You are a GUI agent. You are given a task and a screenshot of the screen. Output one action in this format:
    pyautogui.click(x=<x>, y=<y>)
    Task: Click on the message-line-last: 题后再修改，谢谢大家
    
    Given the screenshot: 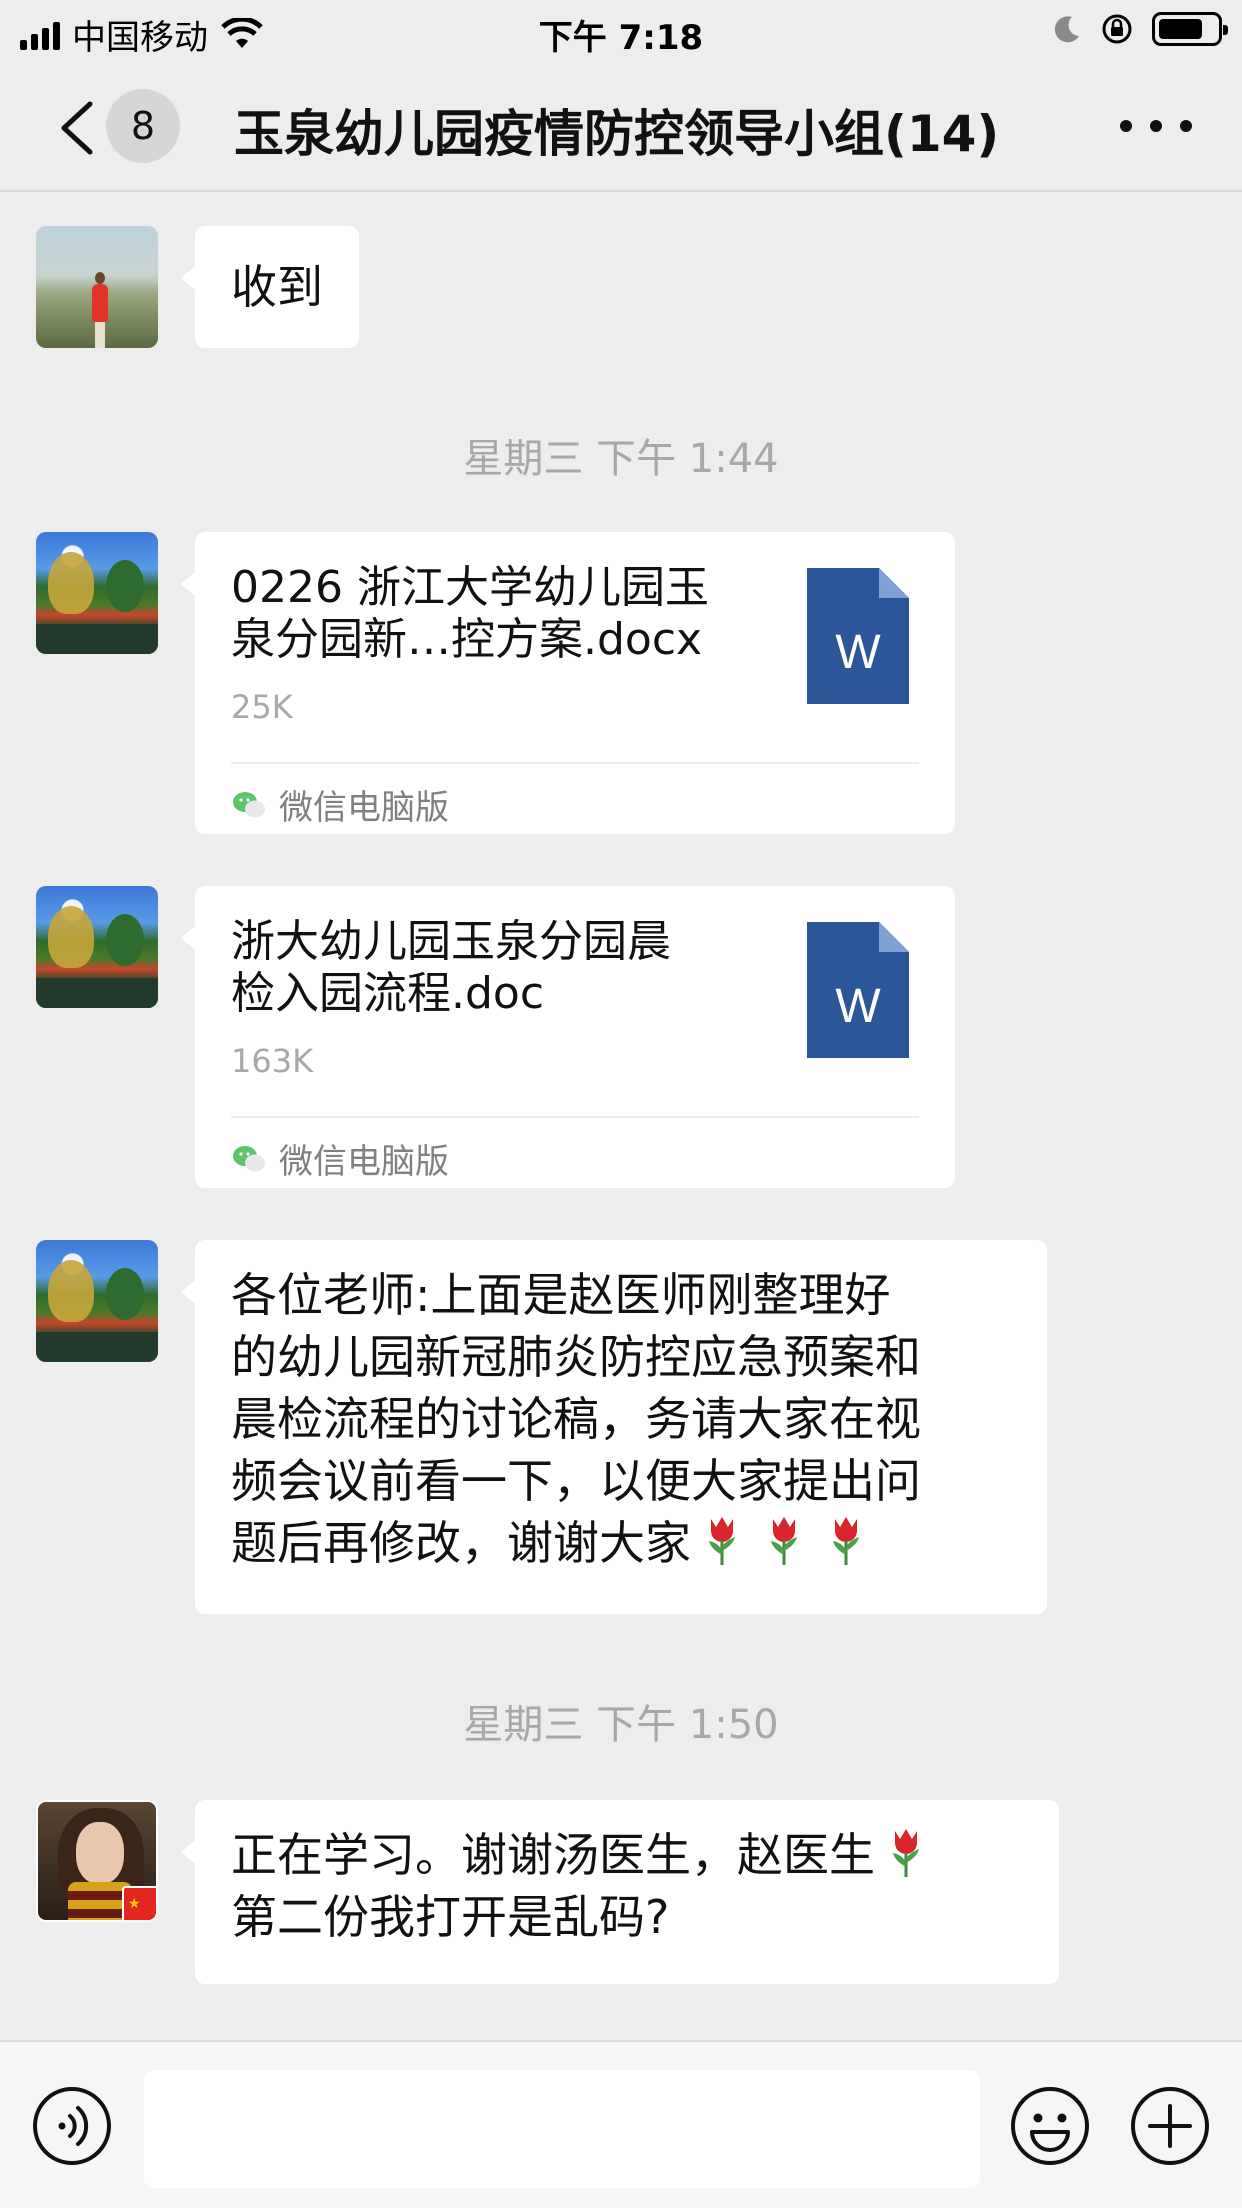 What is the action you would take?
    pyautogui.click(x=621, y=1543)
    